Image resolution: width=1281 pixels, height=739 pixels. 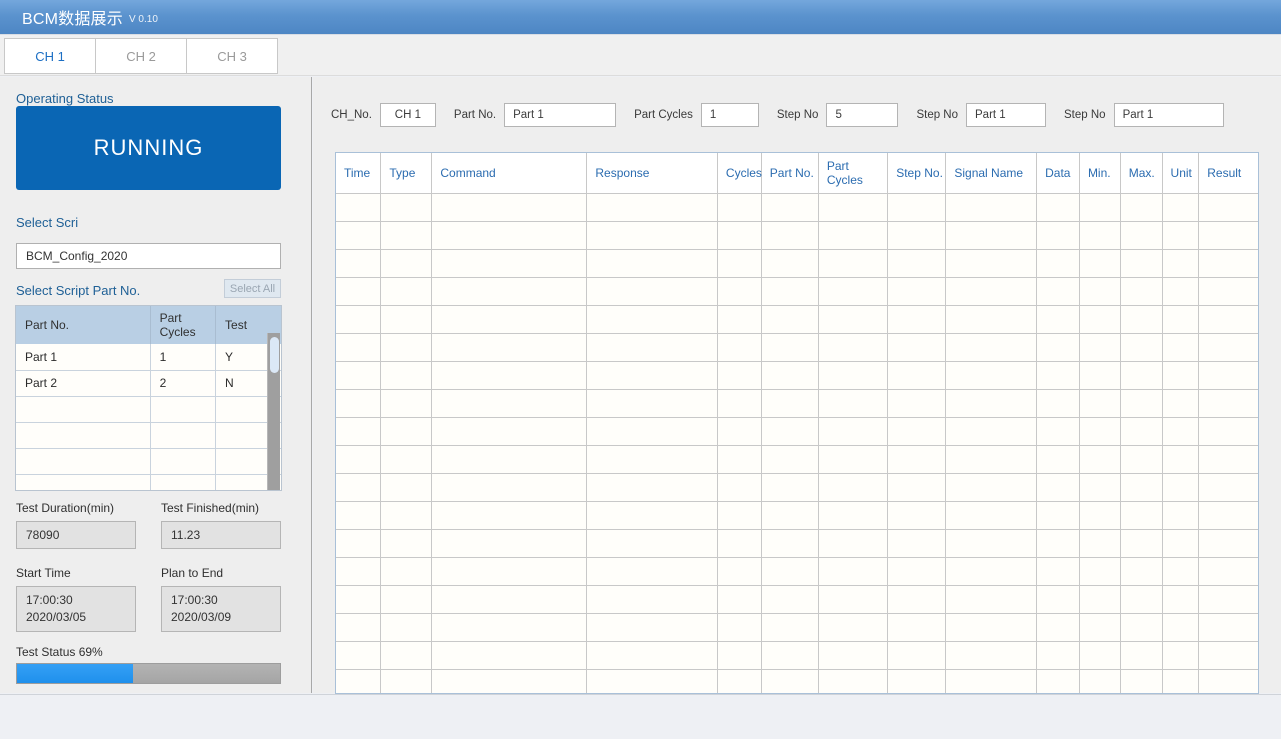 I want to click on ch-no-field: CH 1, so click(x=407, y=115).